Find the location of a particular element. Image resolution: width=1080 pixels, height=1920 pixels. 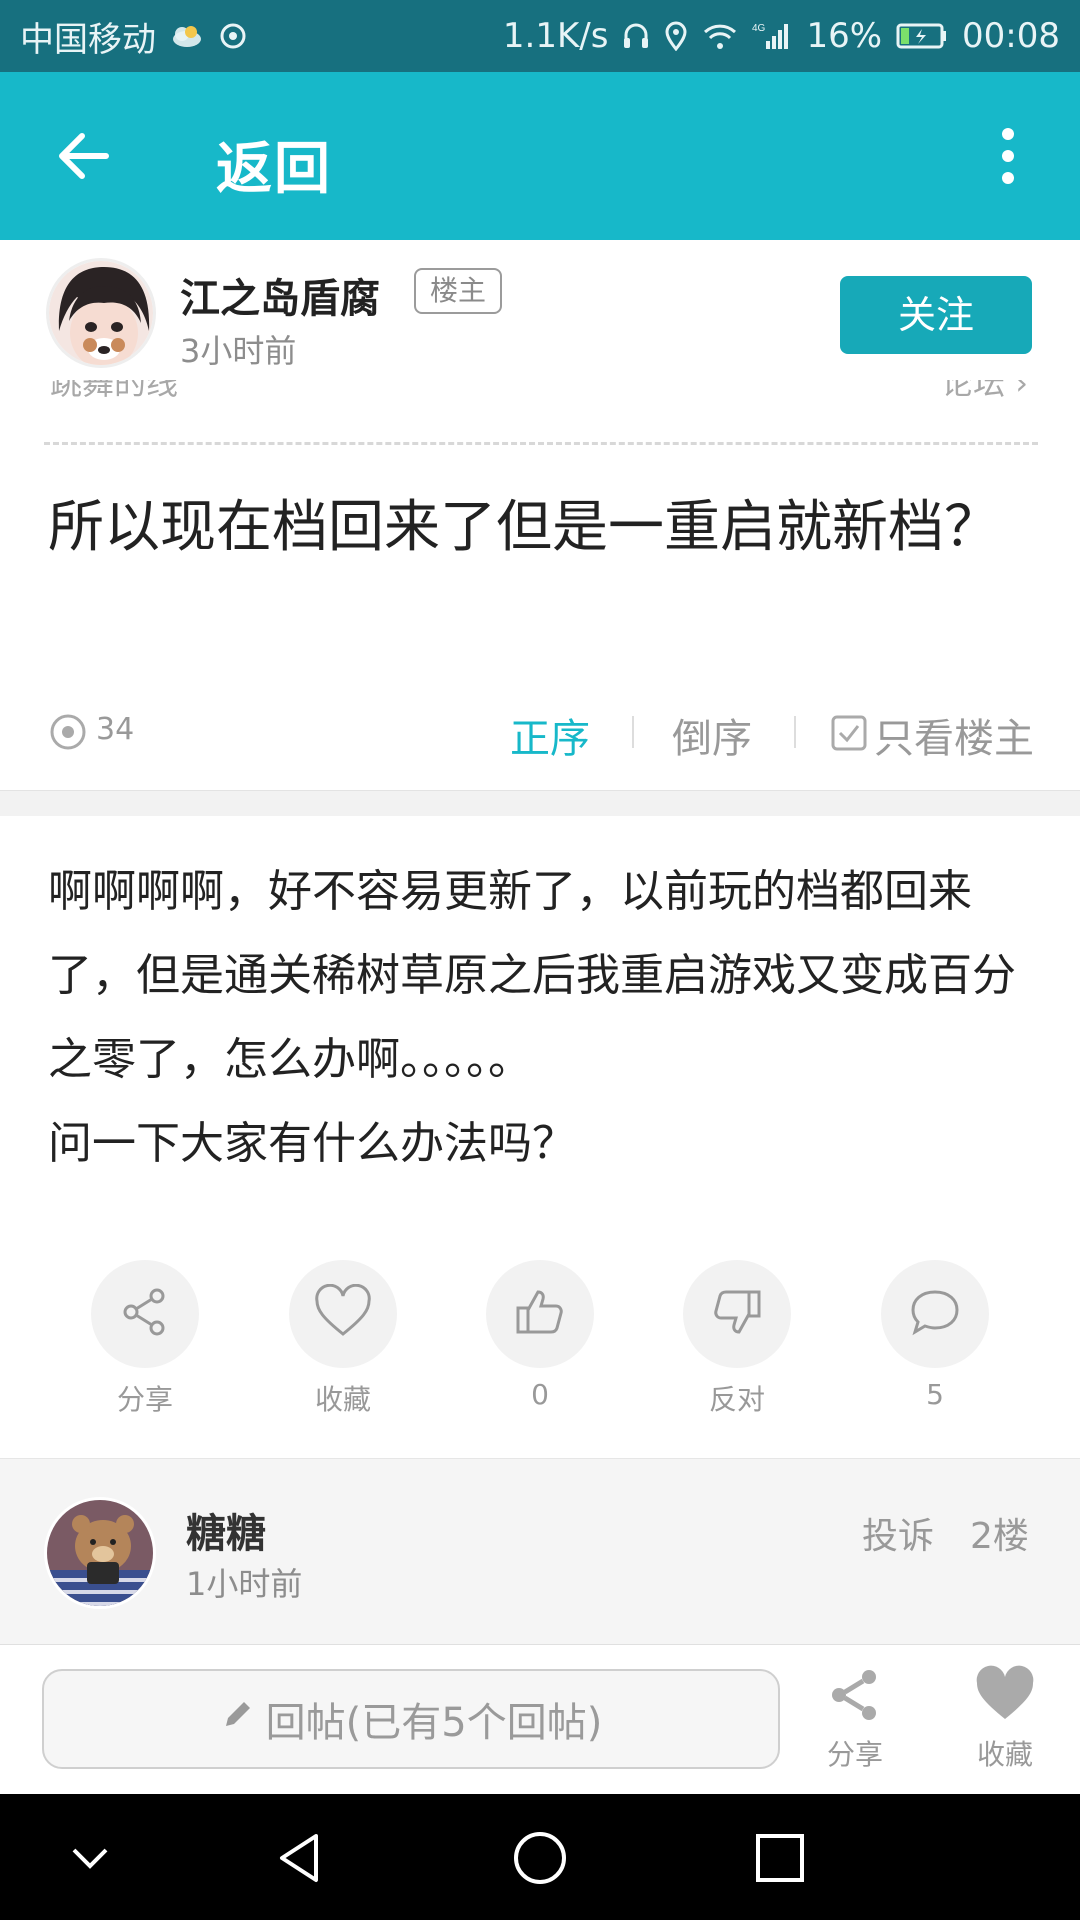

oppose-label: 反对 is located at coordinates (736, 1399).